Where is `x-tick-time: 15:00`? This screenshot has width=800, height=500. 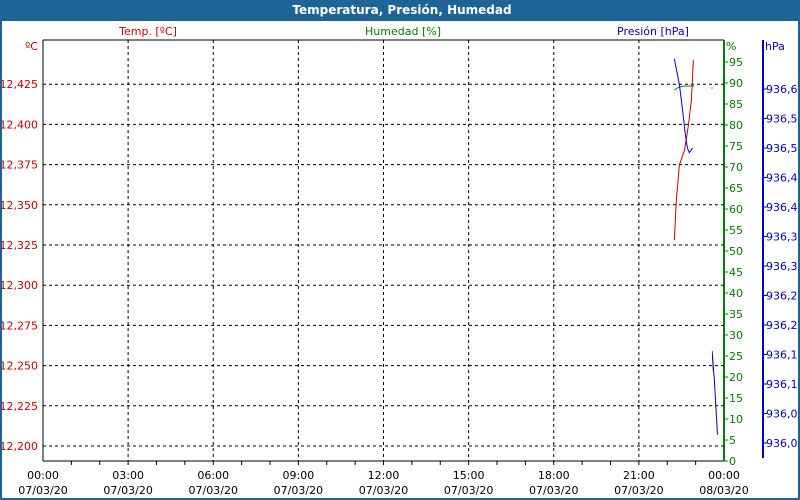
x-tick-time: 15:00 is located at coordinates (469, 475).